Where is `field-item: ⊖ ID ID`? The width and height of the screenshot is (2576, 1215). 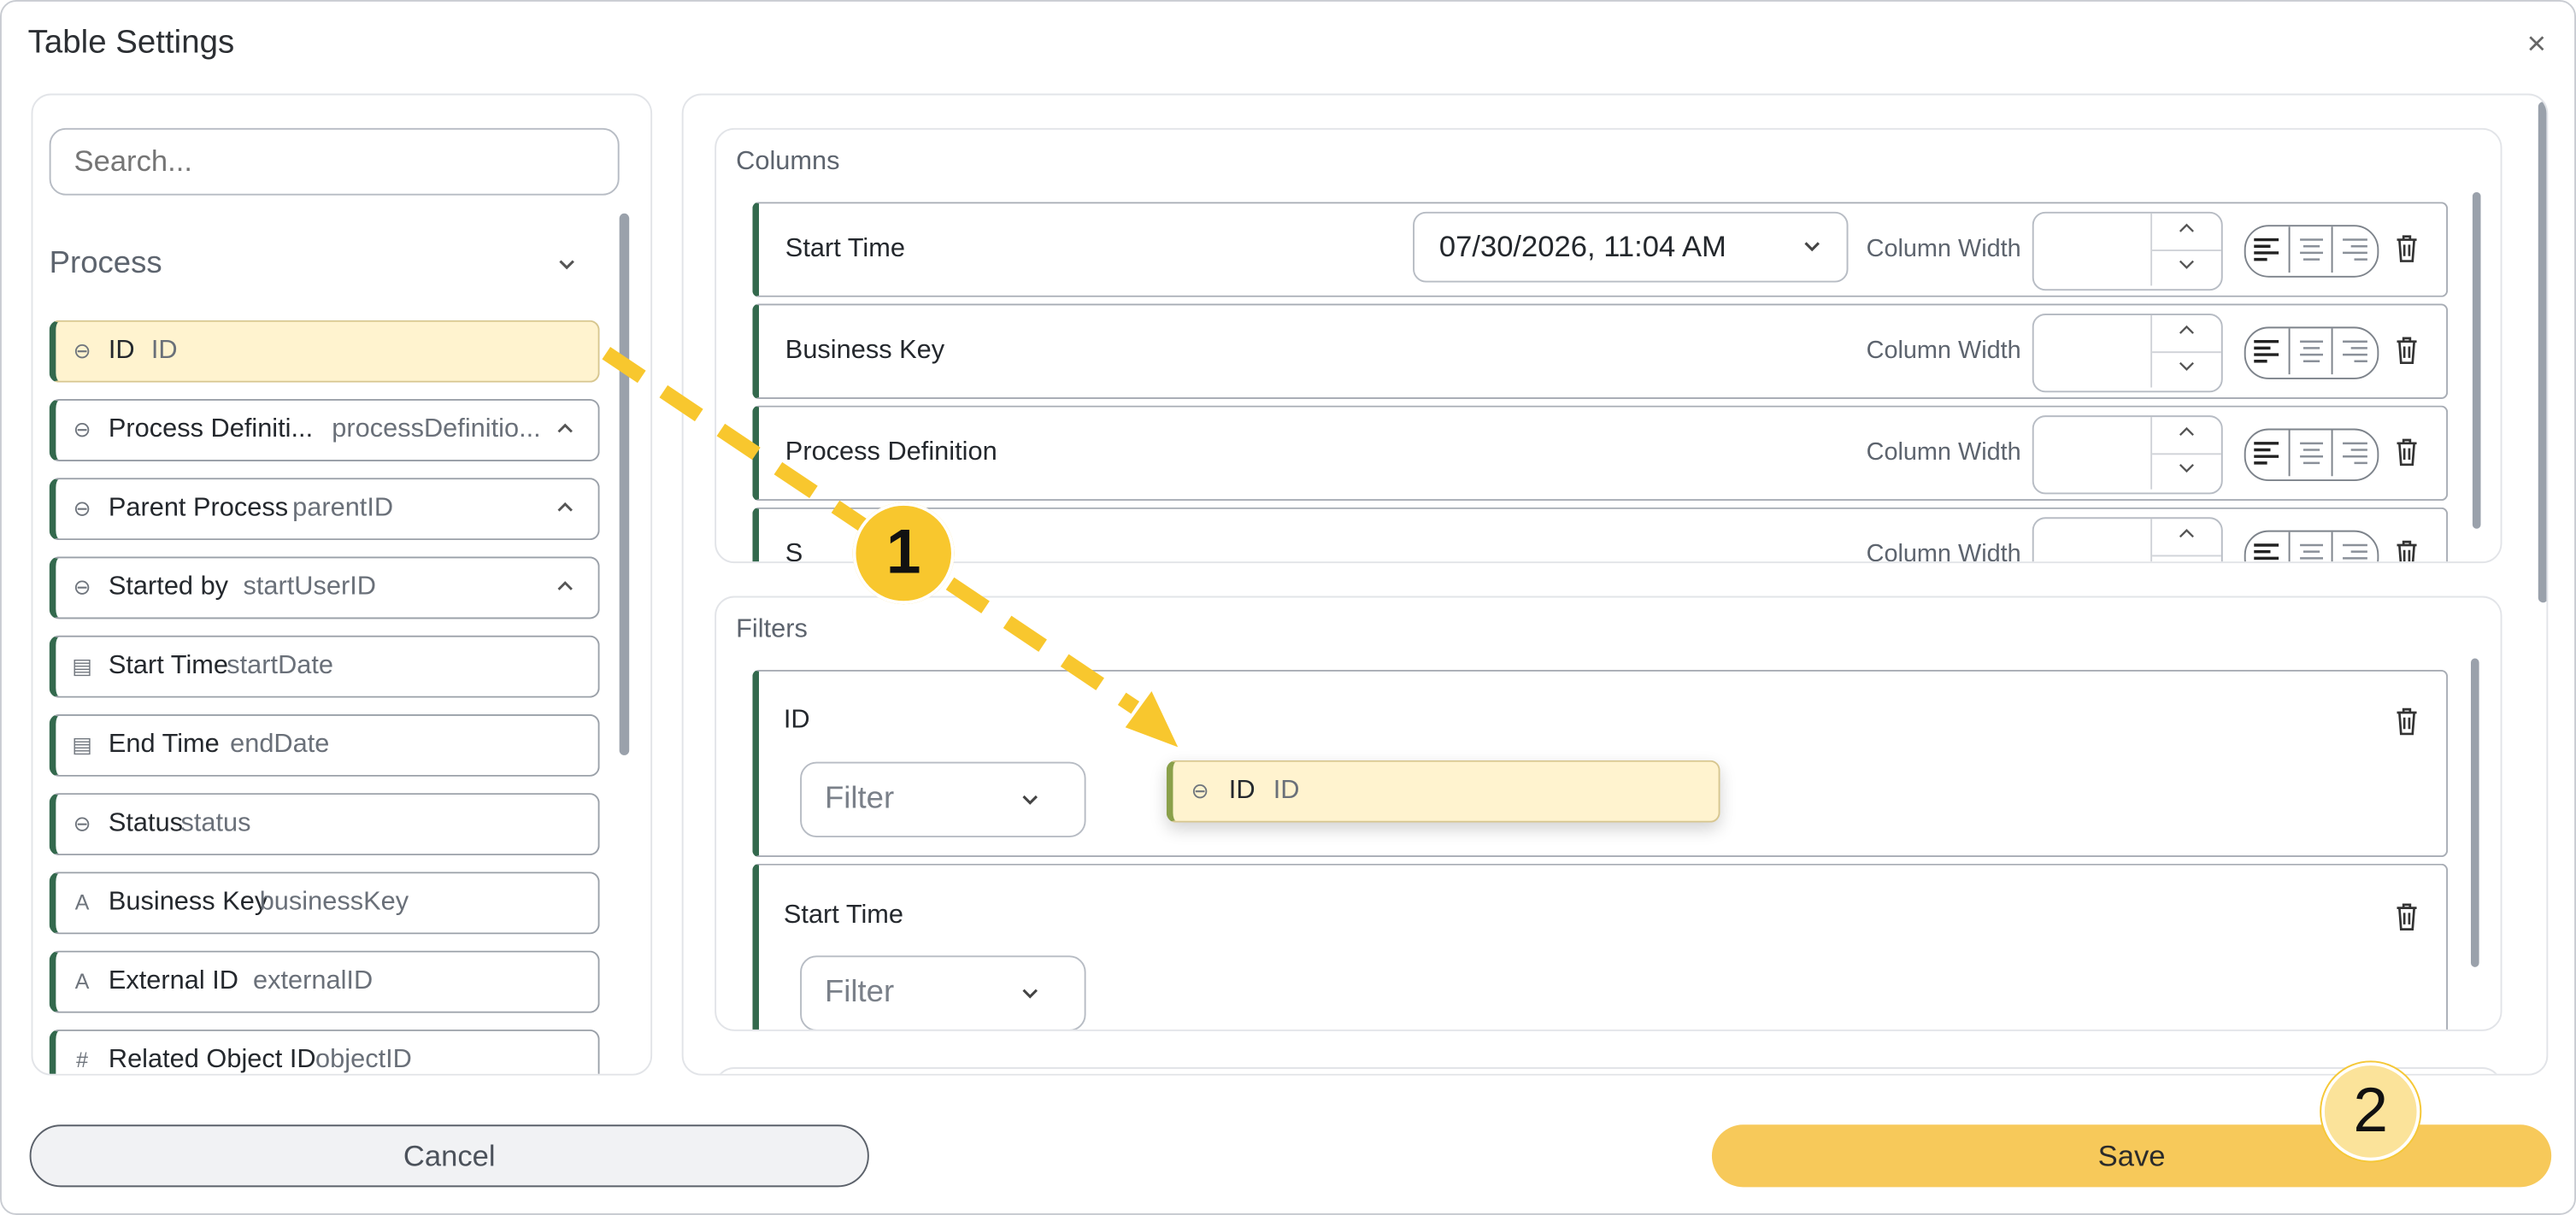
field-item: ⊖ ID ID is located at coordinates (324, 351).